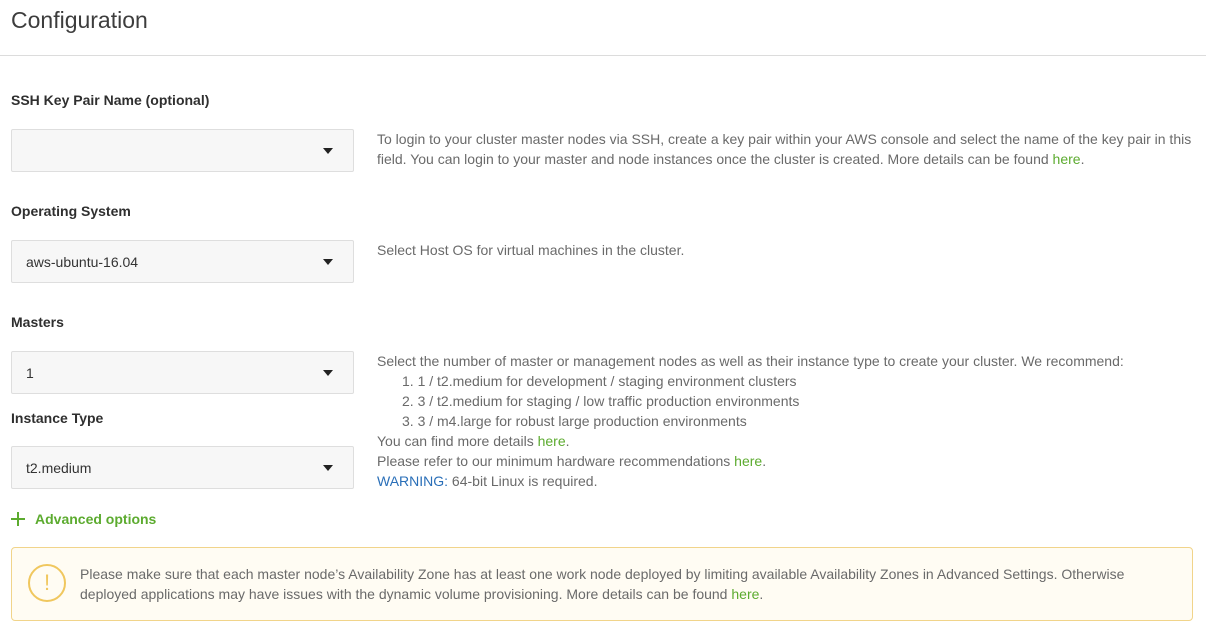 This screenshot has height=636, width=1206. What do you see at coordinates (182, 372) in the screenshot?
I see `masters-select: 1` at bounding box center [182, 372].